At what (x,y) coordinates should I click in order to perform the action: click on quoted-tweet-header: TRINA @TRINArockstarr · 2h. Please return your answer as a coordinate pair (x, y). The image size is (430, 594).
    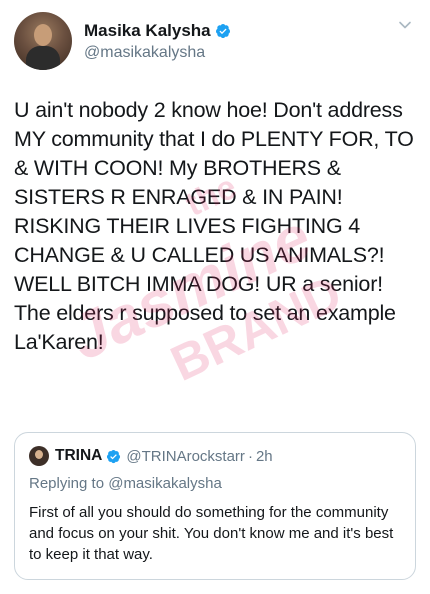
    Looking at the image, I should click on (215, 456).